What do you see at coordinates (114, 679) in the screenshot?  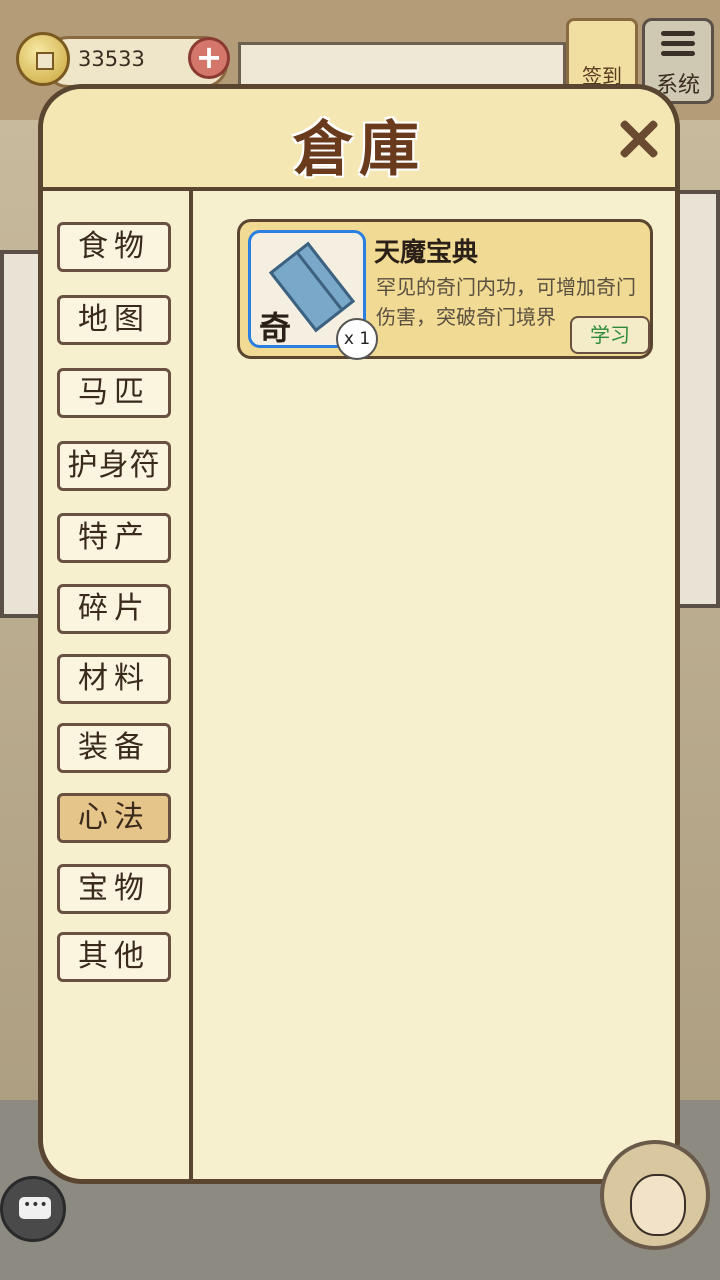 I see `category-material: 材料` at bounding box center [114, 679].